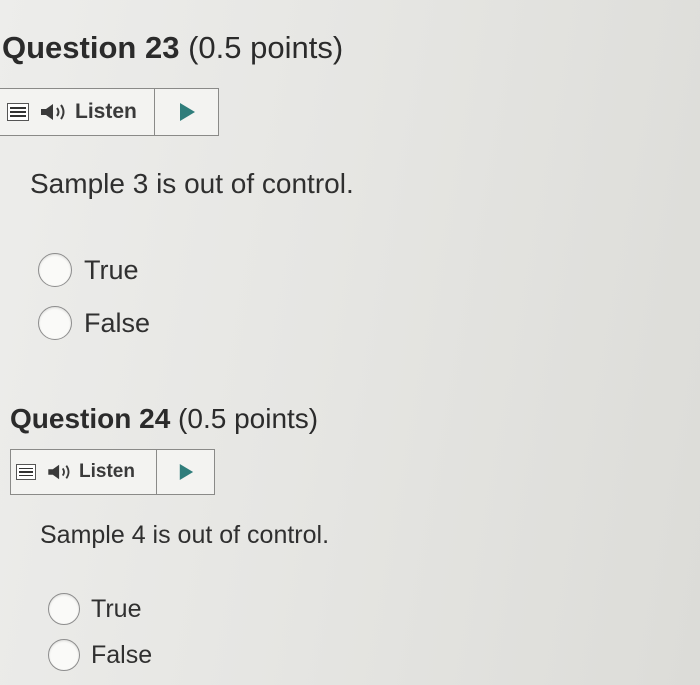 The image size is (700, 685). Describe the element at coordinates (185, 535) in the screenshot. I see `question-prompt: Sample 4 is out of control.` at that location.